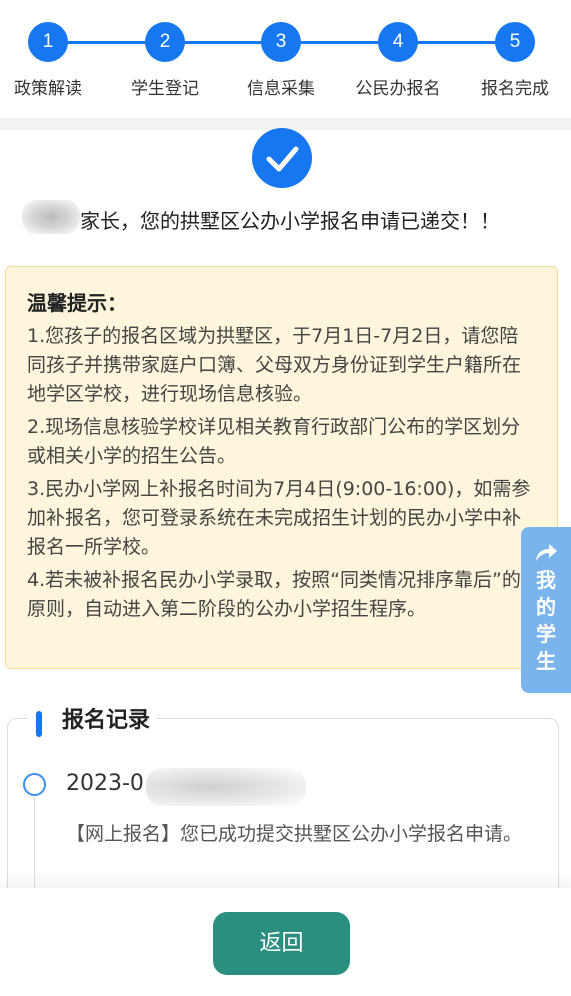 This screenshot has width=571, height=996. I want to click on step-5-circle: 5, so click(515, 42).